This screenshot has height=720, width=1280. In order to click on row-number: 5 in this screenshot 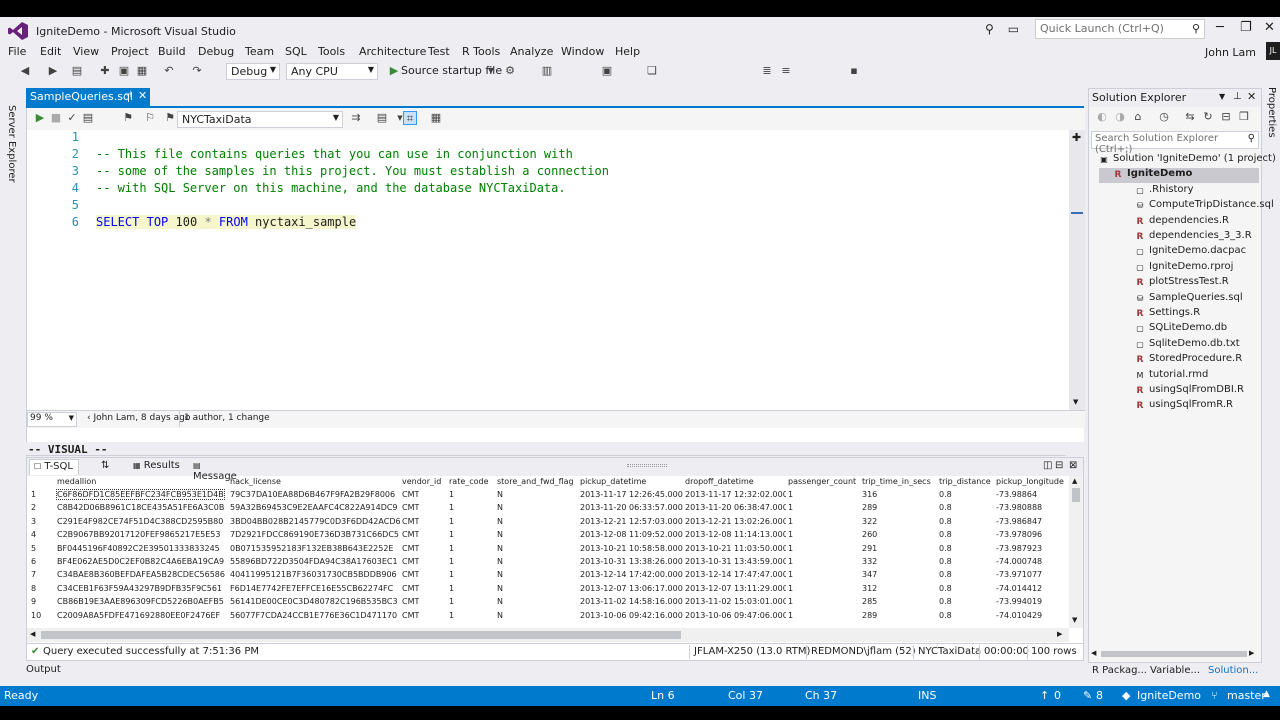, I will do `click(41, 548)`.